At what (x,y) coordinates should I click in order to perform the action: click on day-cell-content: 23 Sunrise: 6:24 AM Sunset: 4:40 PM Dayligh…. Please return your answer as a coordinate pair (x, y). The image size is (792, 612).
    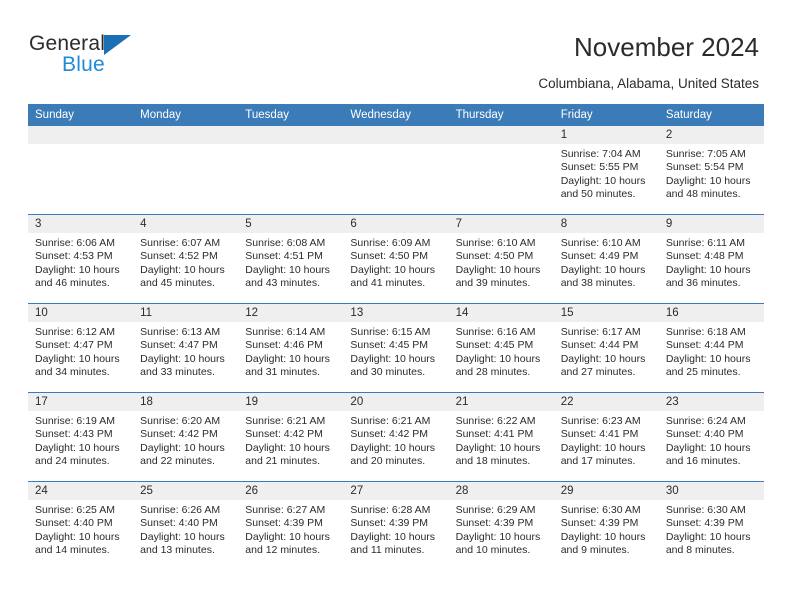
    Looking at the image, I should click on (711, 437).